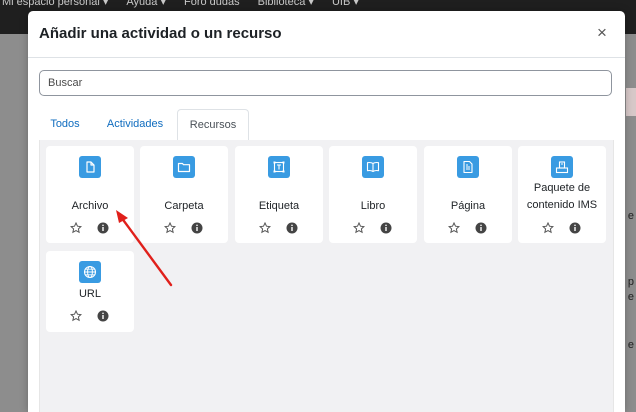 This screenshot has width=636, height=412. What do you see at coordinates (325, 125) in the screenshot?
I see `tab-bar: Todos Actividades Recursos` at bounding box center [325, 125].